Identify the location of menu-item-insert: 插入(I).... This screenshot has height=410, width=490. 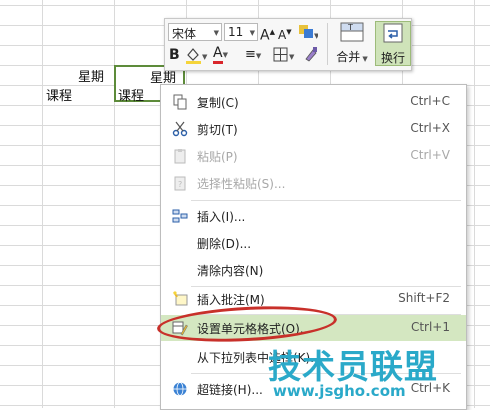
(313, 216).